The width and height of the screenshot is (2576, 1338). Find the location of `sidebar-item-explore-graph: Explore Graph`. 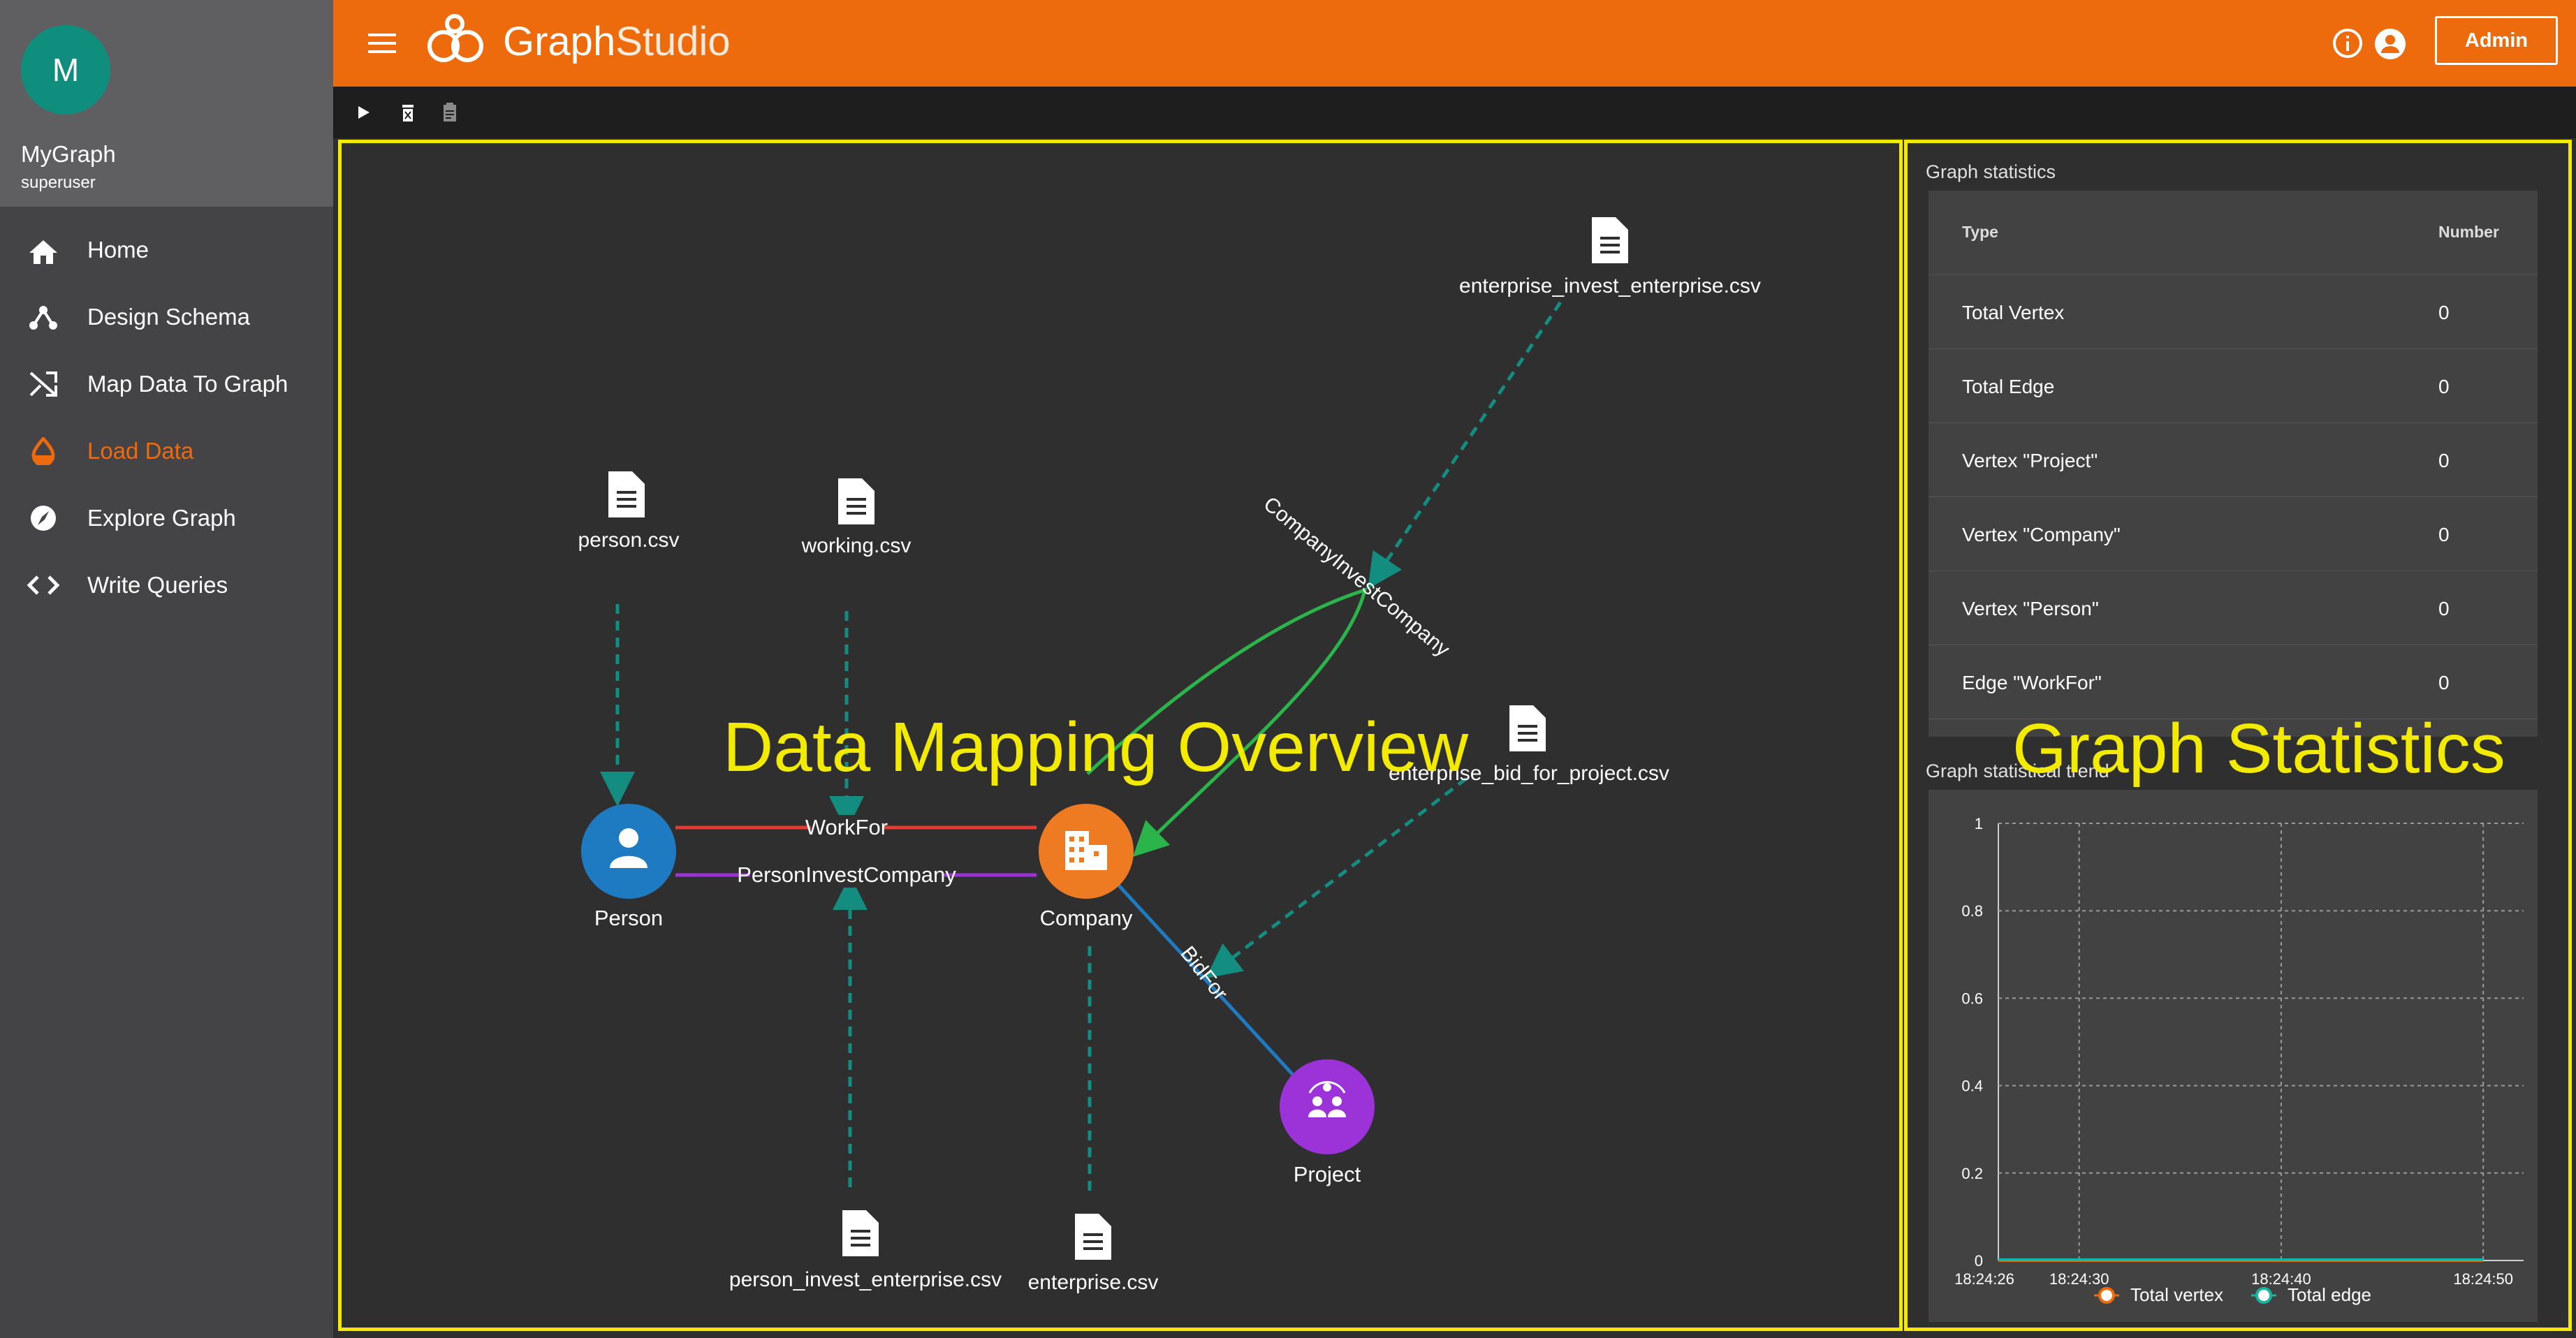

sidebar-item-explore-graph: Explore Graph is located at coordinates (166, 518).